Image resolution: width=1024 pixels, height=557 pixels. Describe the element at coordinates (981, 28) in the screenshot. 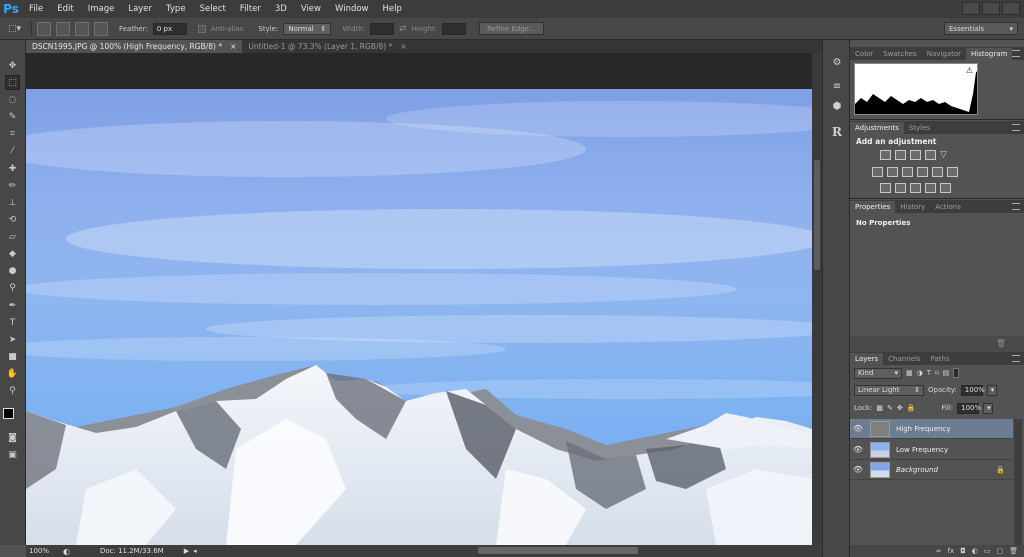

I see `workspace-select: Essentials ▾` at that location.